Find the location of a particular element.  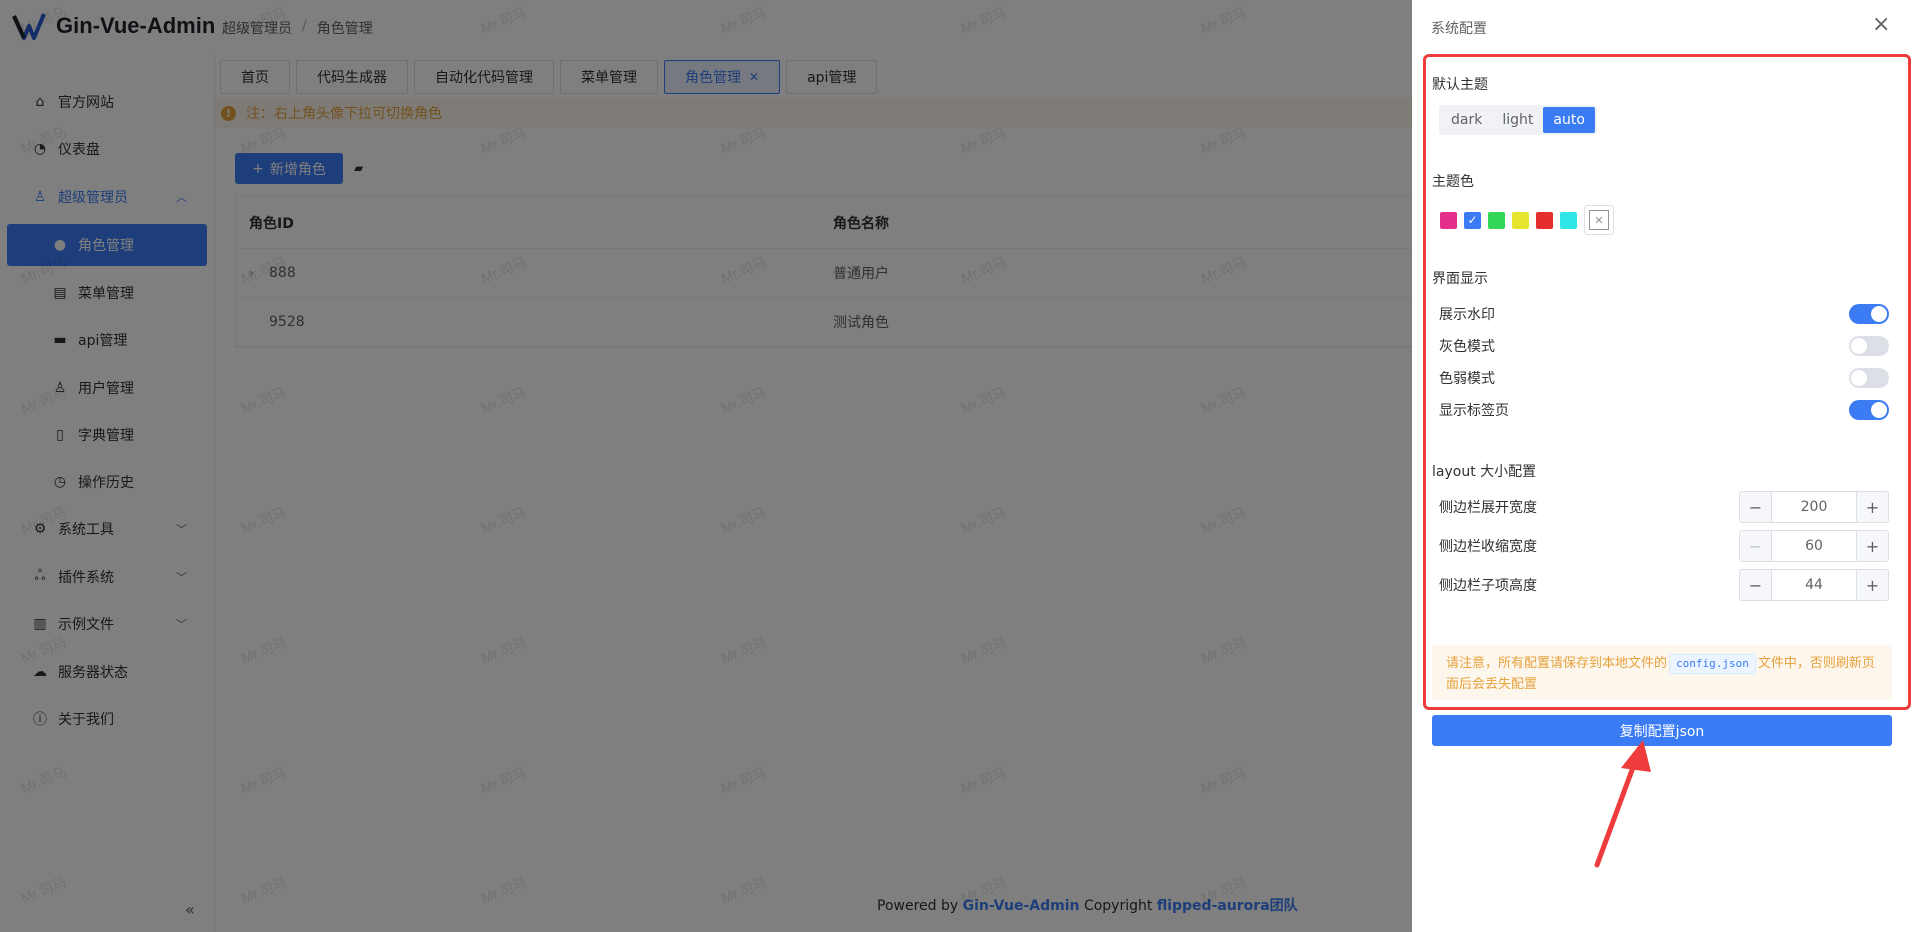

stepper-value: 200 is located at coordinates (1814, 507).